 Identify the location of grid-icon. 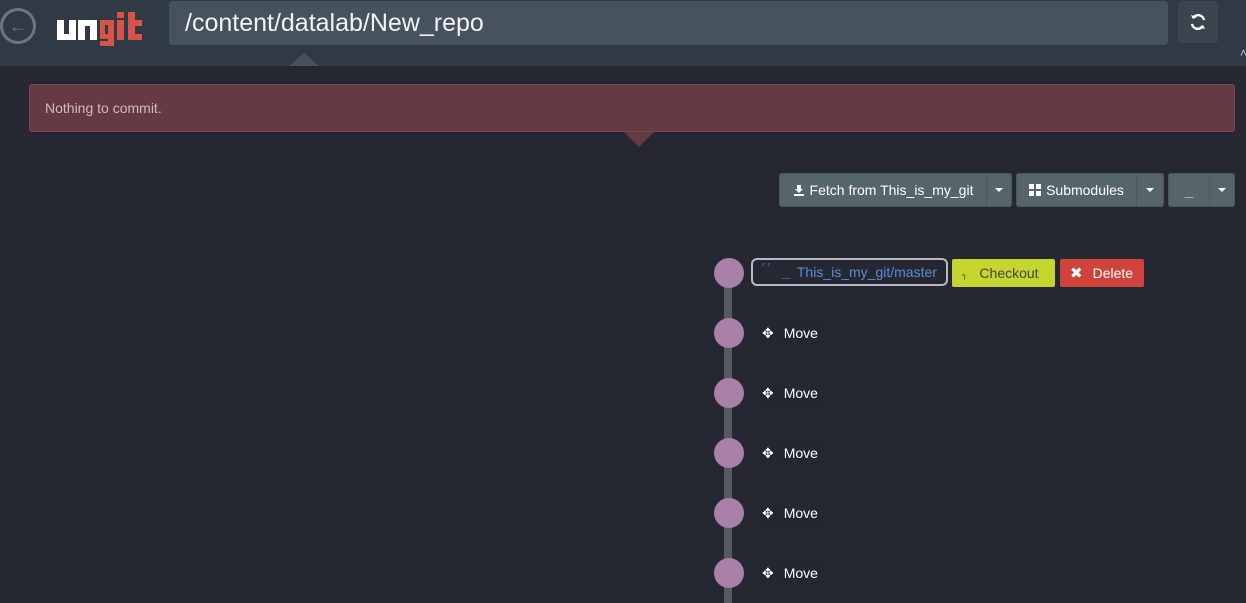
(1035, 190).